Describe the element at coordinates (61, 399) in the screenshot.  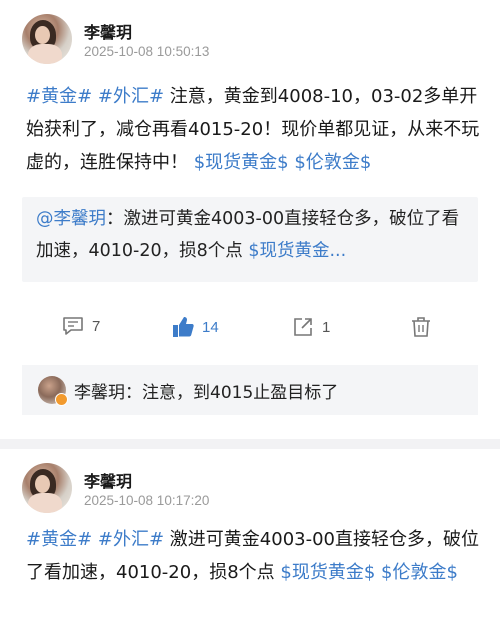
I see `verified-badge-icon` at that location.